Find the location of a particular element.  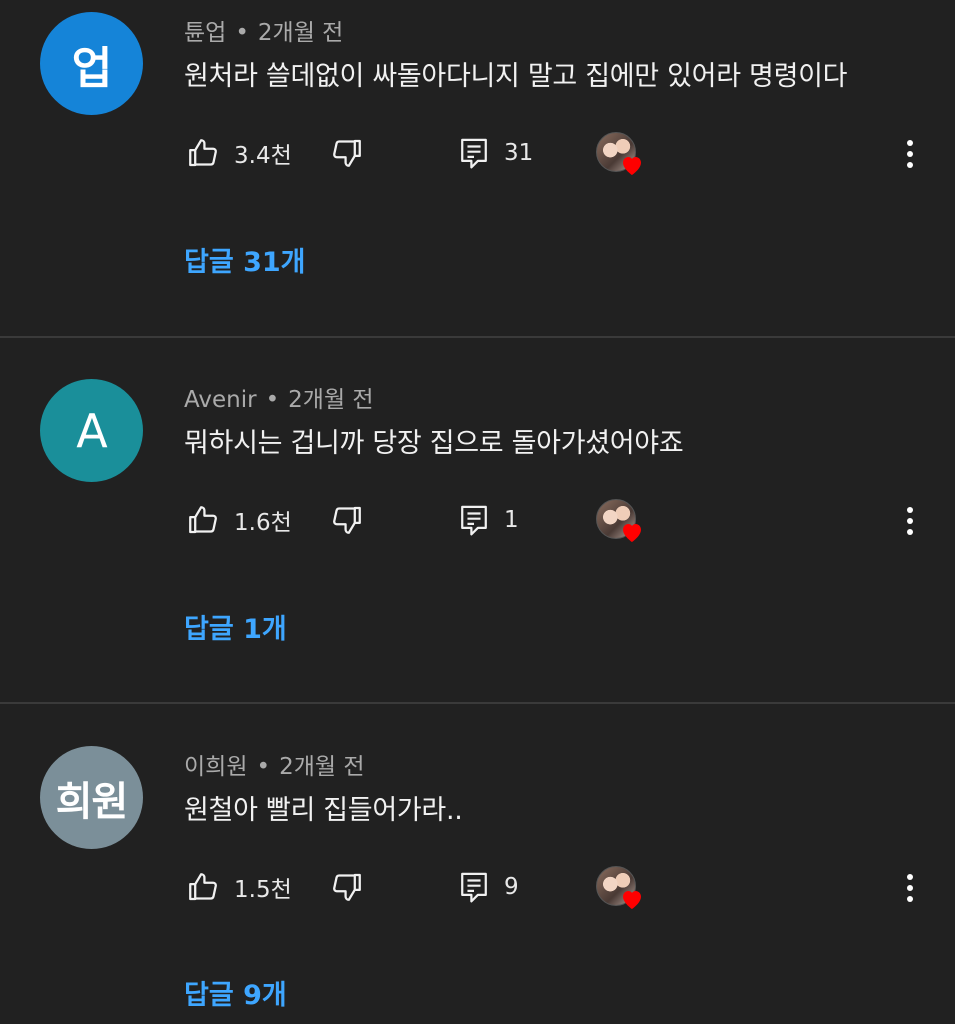

like-button: 1.5천 is located at coordinates (239, 887).